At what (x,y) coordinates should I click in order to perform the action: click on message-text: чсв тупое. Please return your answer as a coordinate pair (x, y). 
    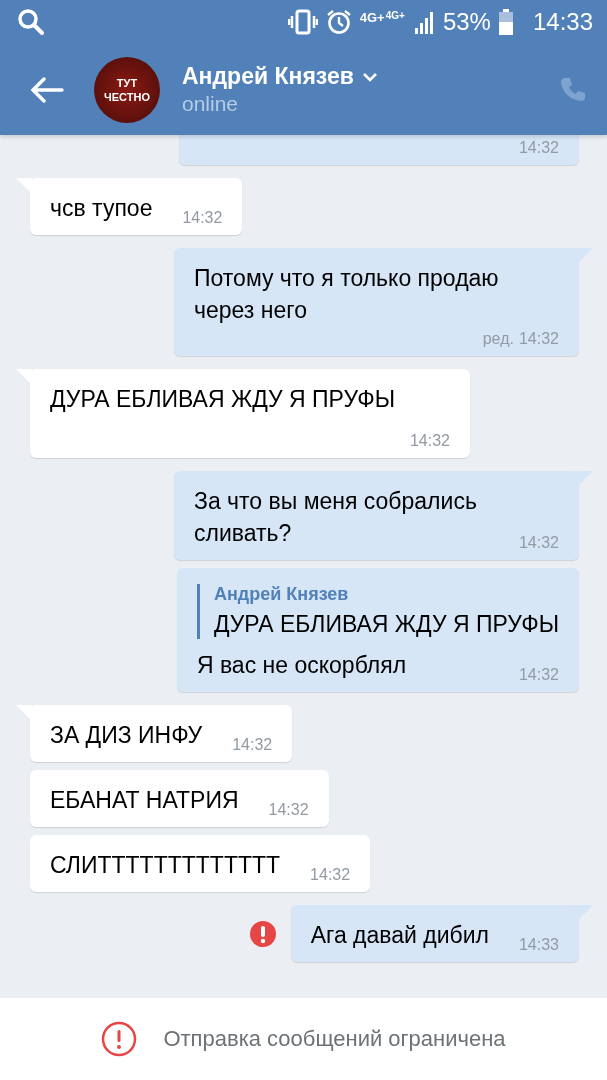
    Looking at the image, I should click on (101, 208).